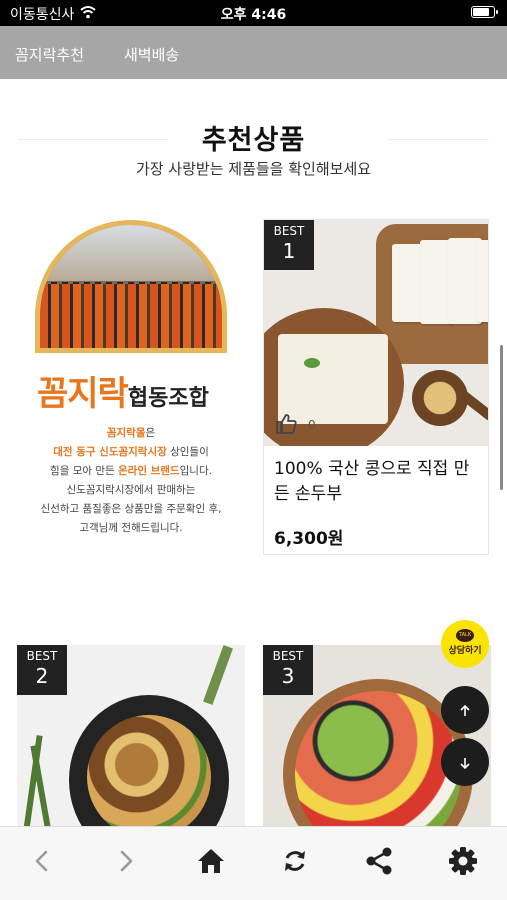 The height and width of the screenshot is (900, 507). What do you see at coordinates (288, 670) in the screenshot?
I see `best-badge: BEST 3` at bounding box center [288, 670].